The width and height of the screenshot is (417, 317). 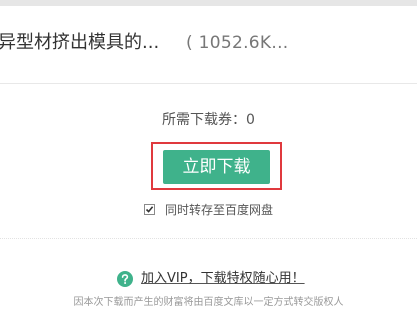 What do you see at coordinates (208, 302) in the screenshot?
I see `copyright-notice: 因本次下载而产生的财富将由百度文库以一定方式转交版权人` at bounding box center [208, 302].